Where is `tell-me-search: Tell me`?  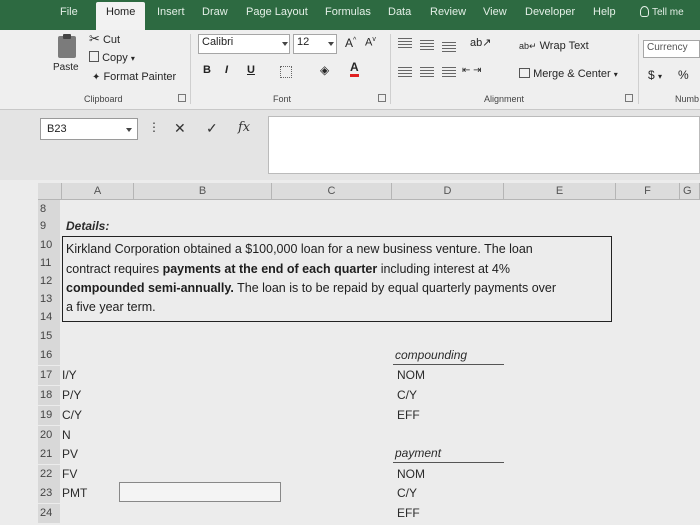
tell-me-search: Tell me is located at coordinates (662, 12).